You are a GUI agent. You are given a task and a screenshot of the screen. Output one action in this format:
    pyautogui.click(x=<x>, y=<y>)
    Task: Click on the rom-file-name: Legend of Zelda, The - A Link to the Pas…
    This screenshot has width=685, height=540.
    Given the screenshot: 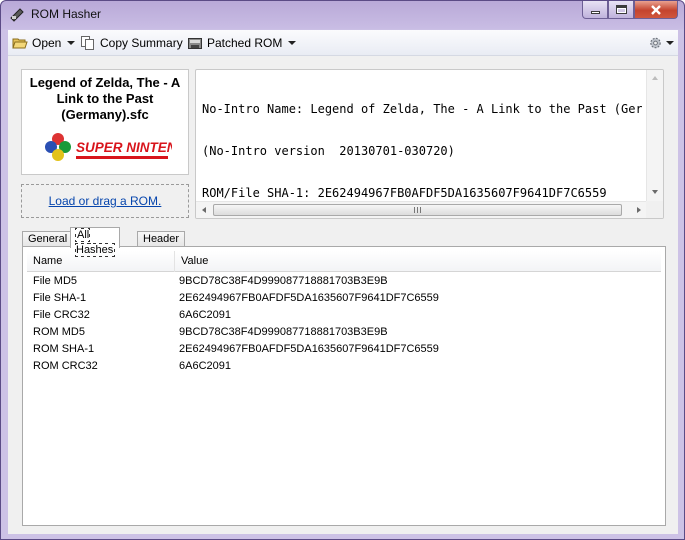 What is the action you would take?
    pyautogui.click(x=105, y=98)
    